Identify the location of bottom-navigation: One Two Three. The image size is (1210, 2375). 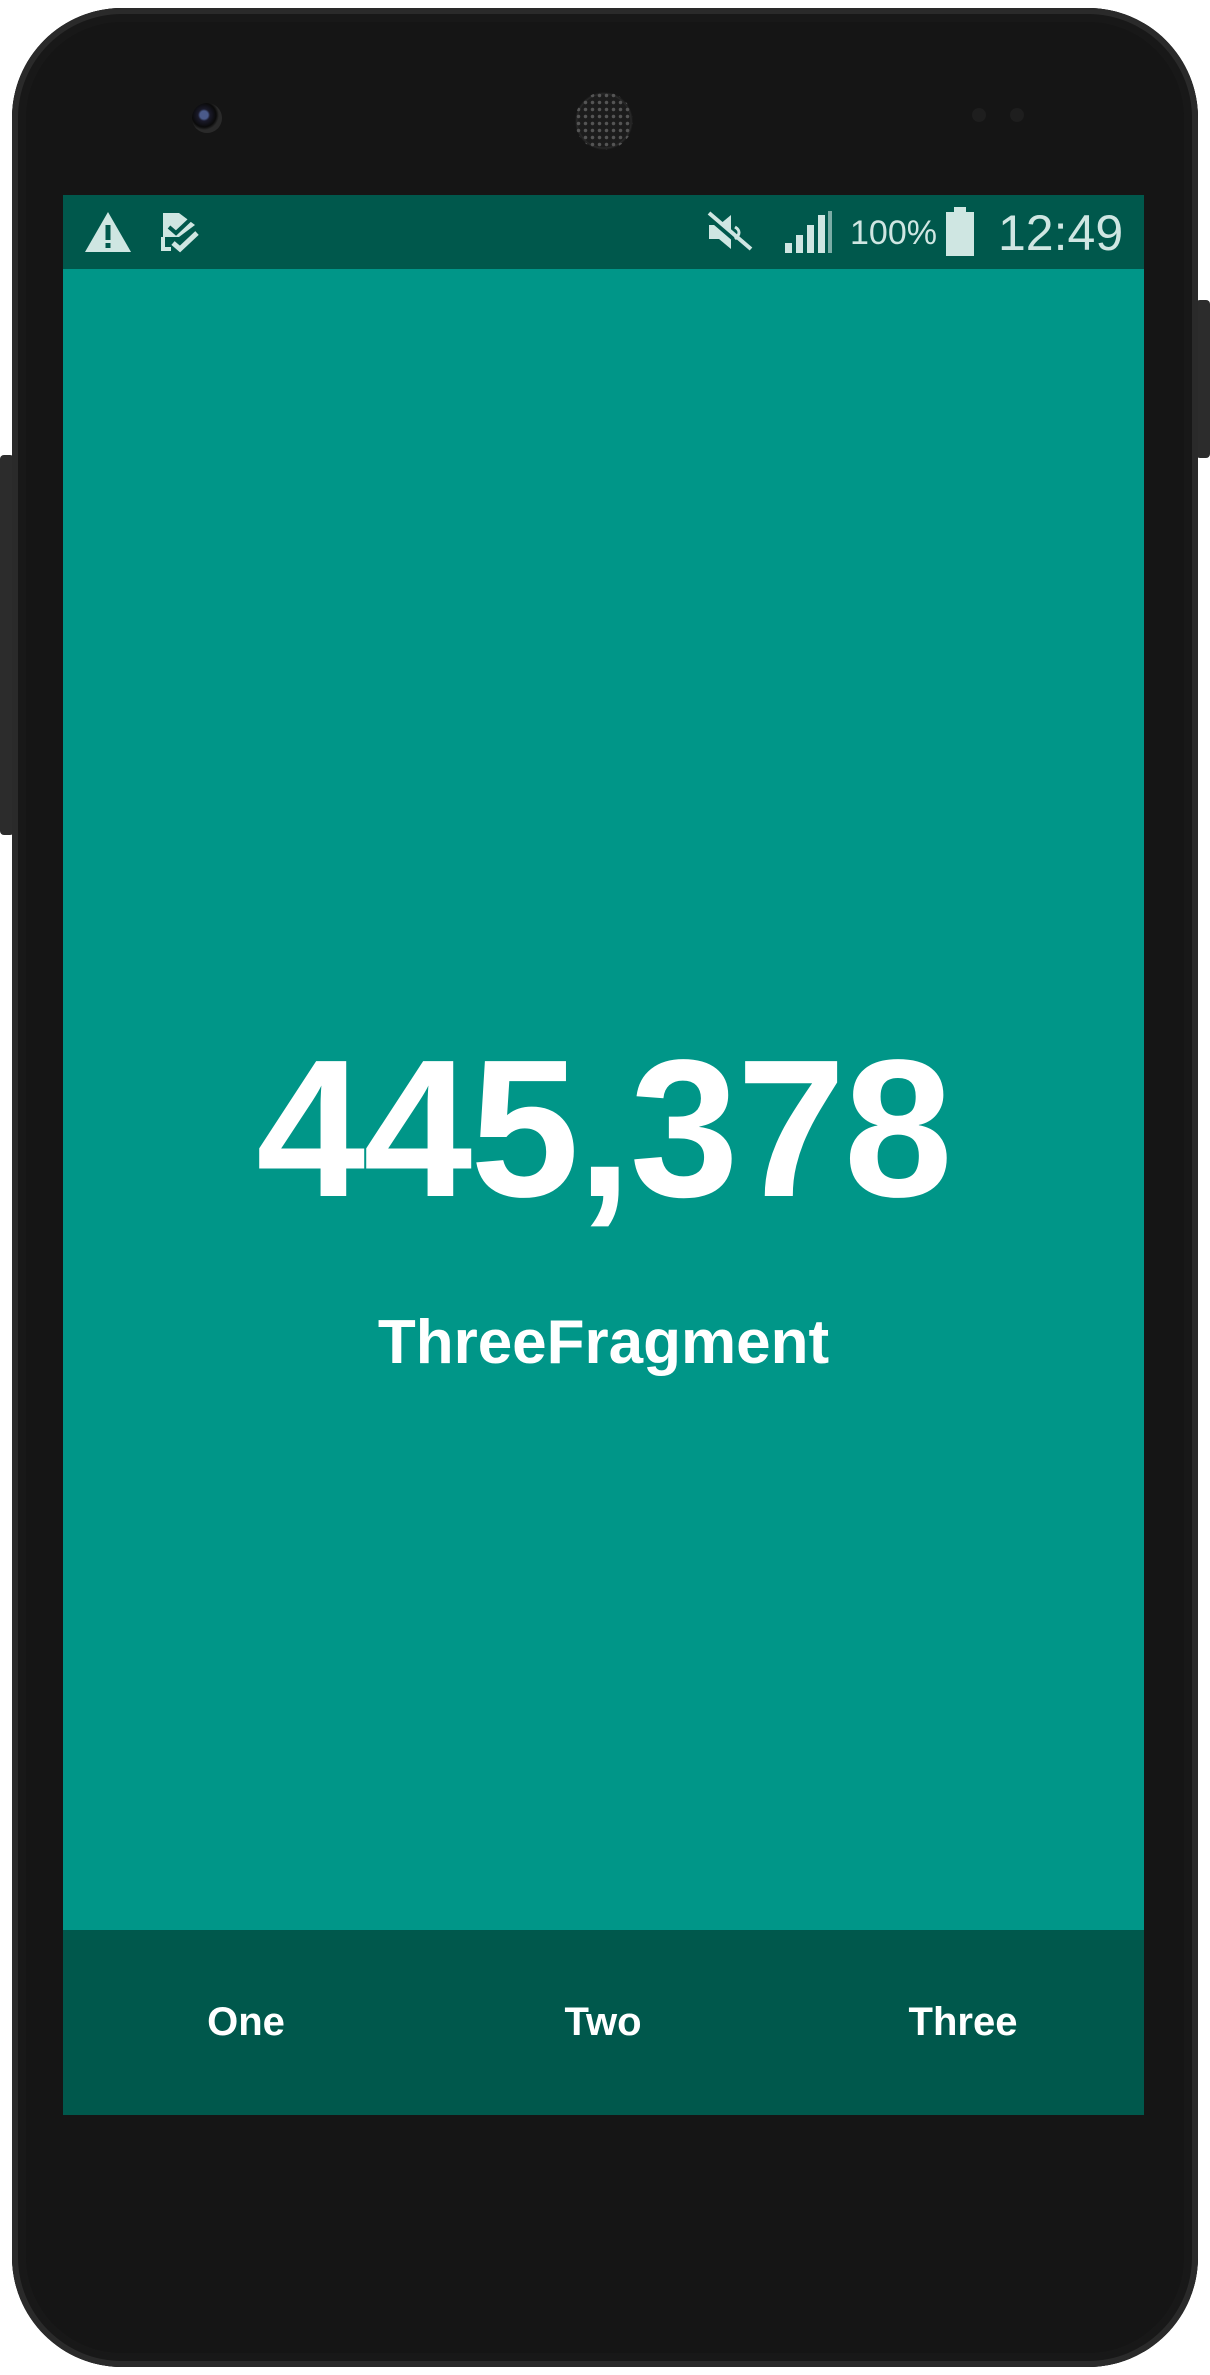
(603, 2022).